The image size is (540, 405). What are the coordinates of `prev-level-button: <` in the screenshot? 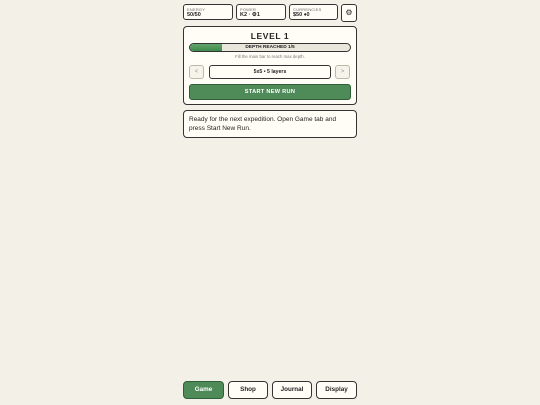 It's located at (196, 72).